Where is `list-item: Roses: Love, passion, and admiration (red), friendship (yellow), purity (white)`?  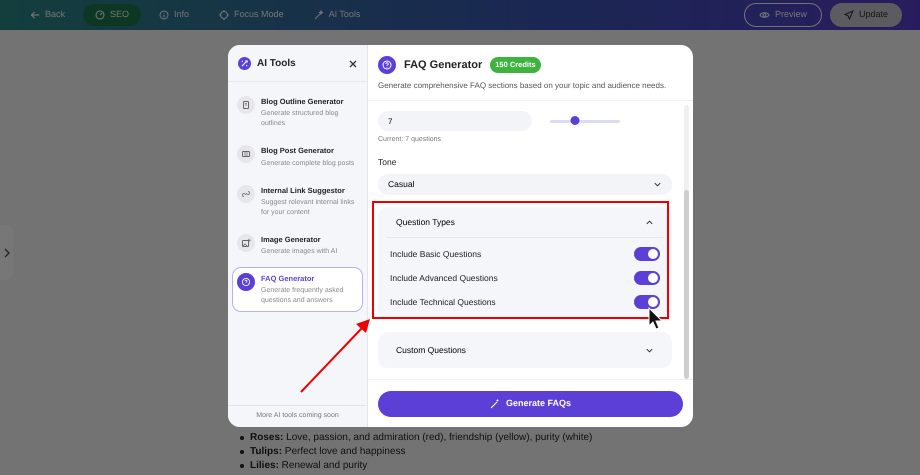 list-item: Roses: Love, passion, and admiration (red), friendship (yellow), purity (white) is located at coordinates (421, 438).